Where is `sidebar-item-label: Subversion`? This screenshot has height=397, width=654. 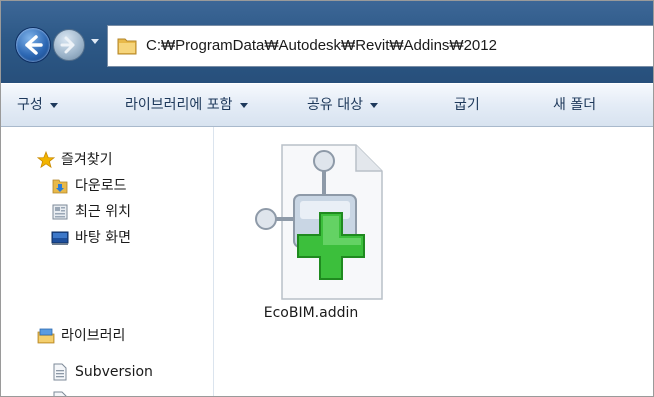 sidebar-item-label: Subversion is located at coordinates (114, 372).